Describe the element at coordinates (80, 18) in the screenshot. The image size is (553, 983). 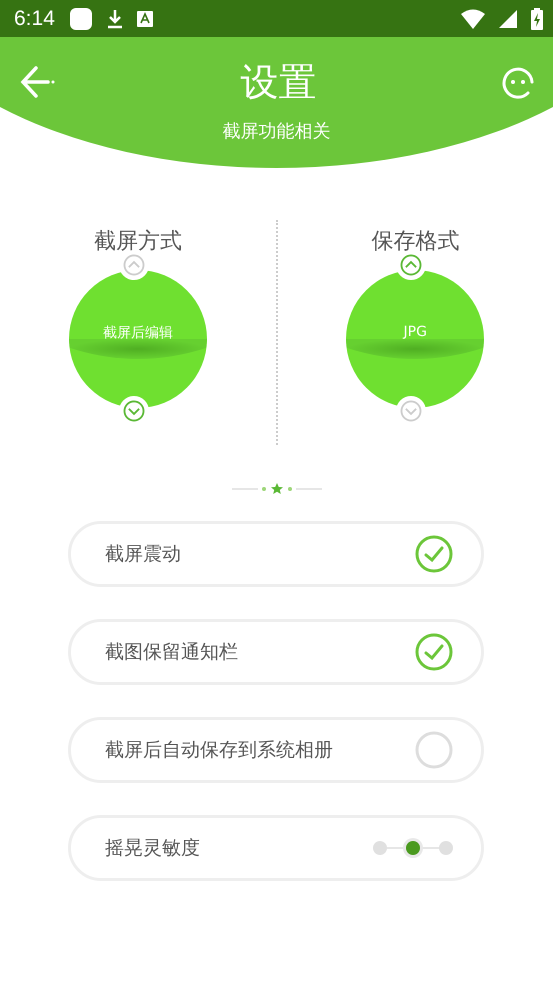
I see `app-icon` at that location.